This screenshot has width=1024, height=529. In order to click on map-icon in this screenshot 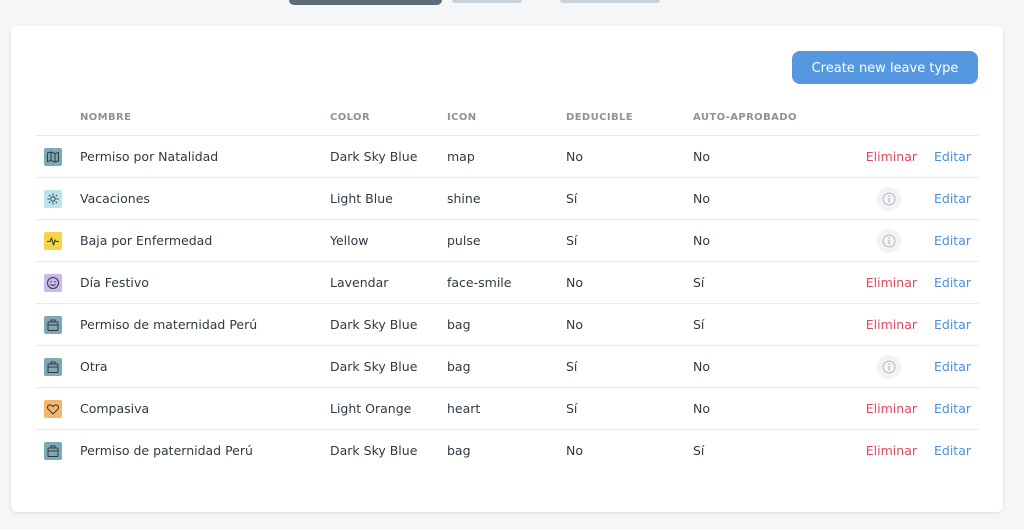, I will do `click(53, 156)`.